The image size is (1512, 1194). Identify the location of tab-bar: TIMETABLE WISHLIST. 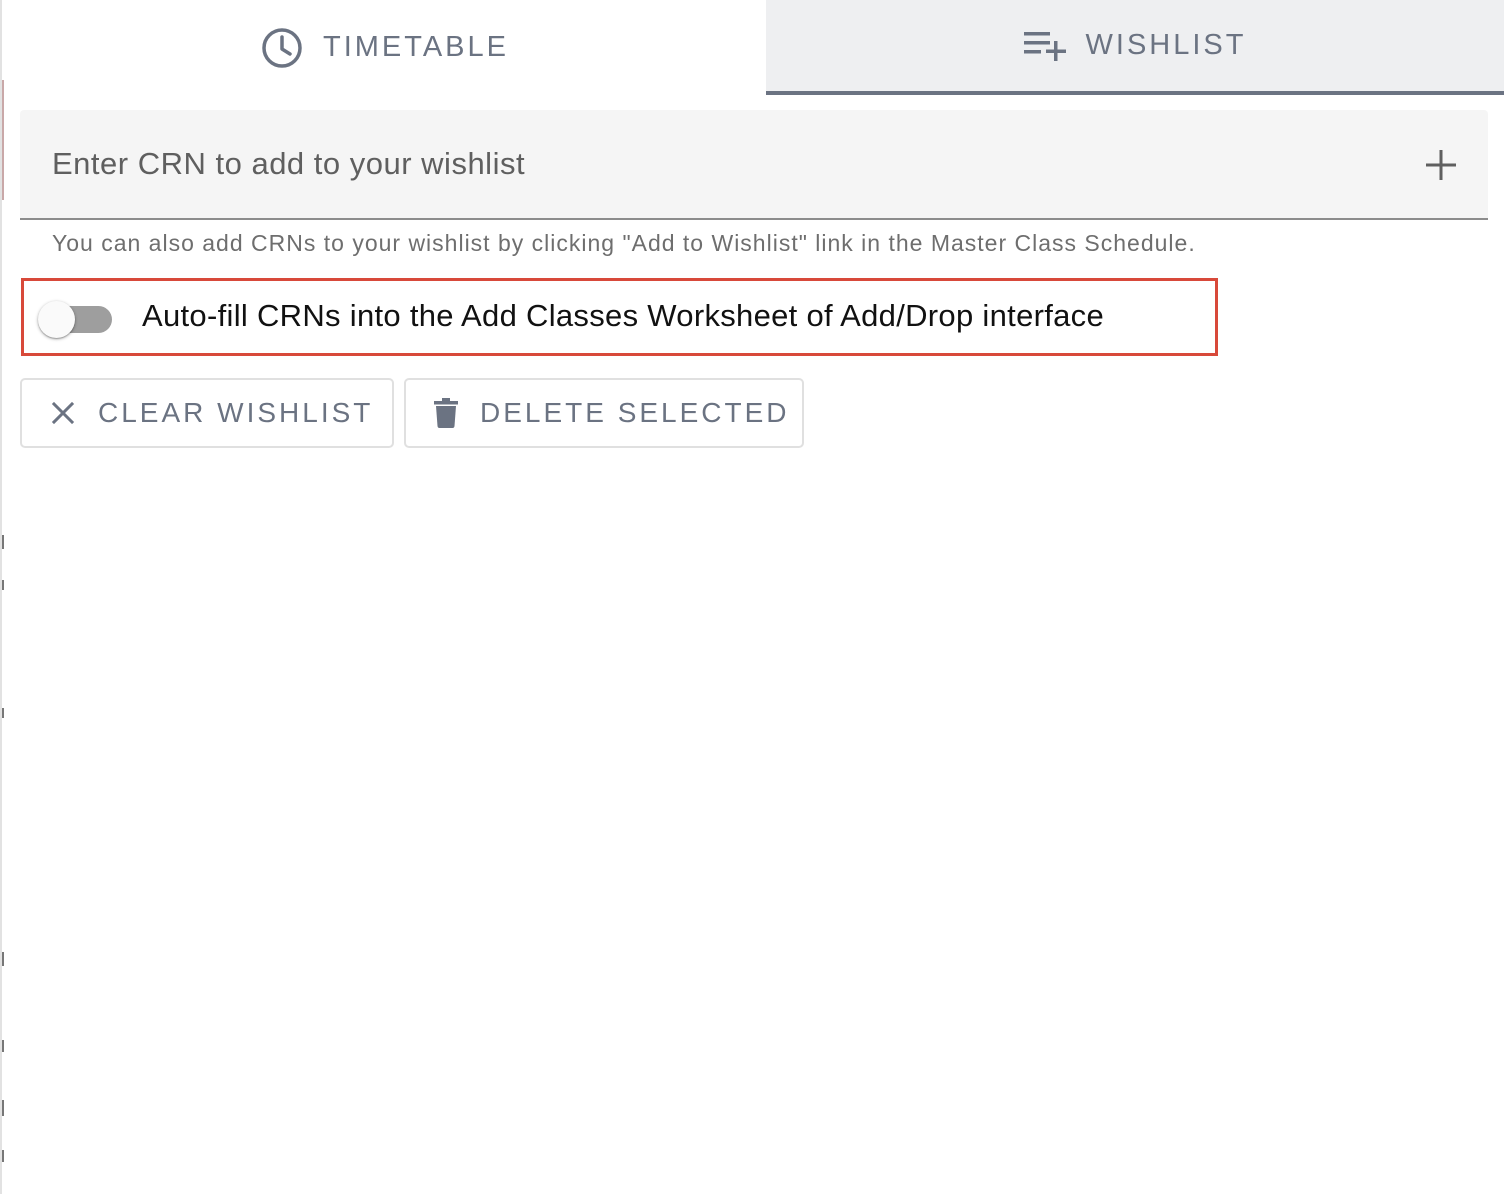
(754, 47).